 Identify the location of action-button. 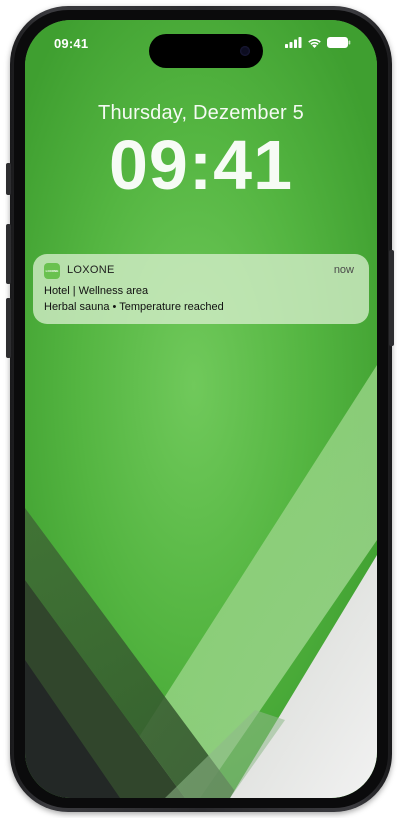
(8, 179).